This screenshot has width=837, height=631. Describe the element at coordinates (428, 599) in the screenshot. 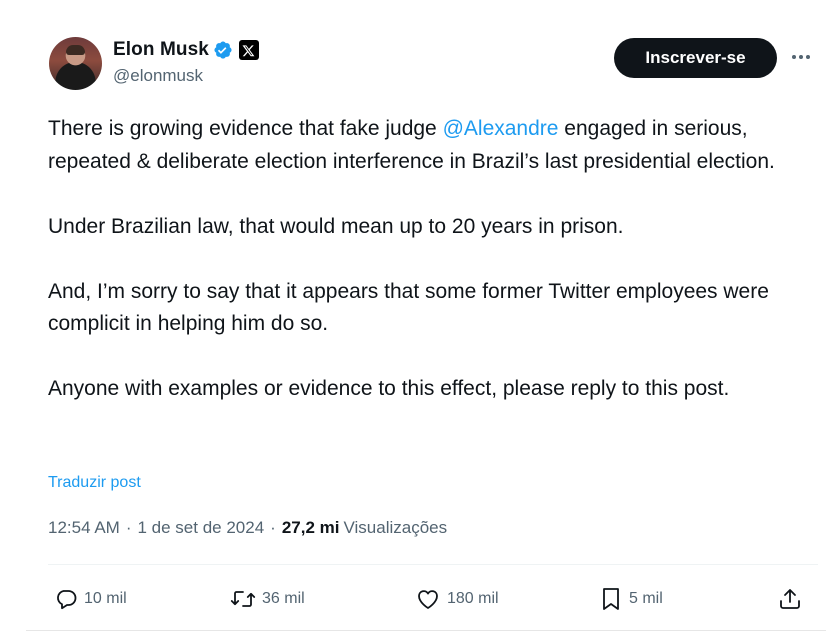

I see `heart-icon` at that location.